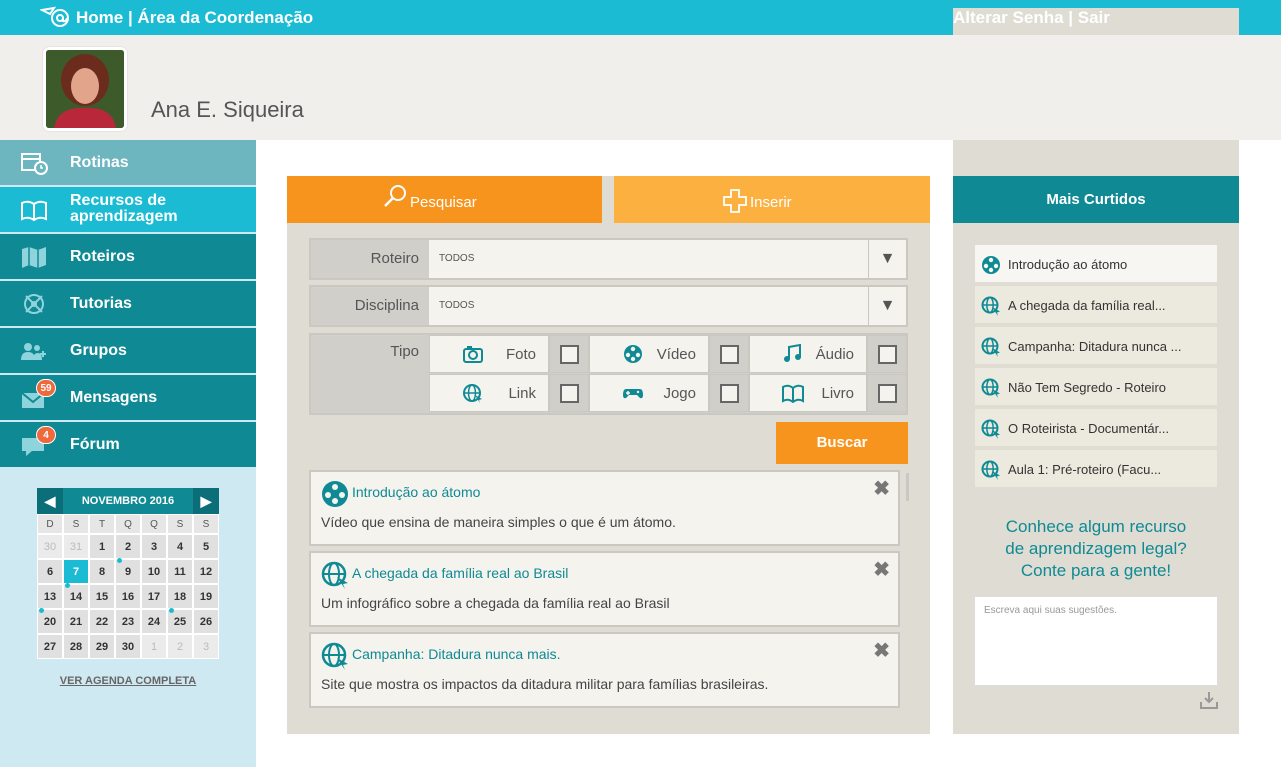 The image size is (1281, 767). Describe the element at coordinates (154, 596) in the screenshot. I see `calendar-day: 17` at that location.